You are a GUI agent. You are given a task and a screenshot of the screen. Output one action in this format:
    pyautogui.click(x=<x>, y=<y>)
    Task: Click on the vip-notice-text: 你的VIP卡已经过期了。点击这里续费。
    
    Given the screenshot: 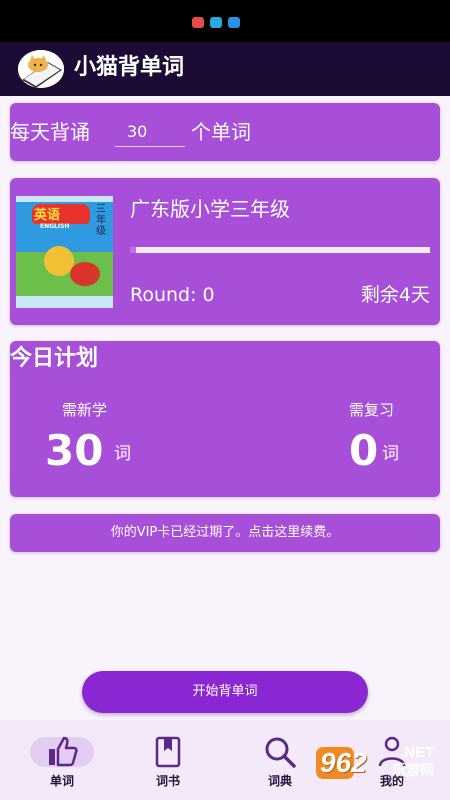 What is the action you would take?
    pyautogui.click(x=225, y=532)
    